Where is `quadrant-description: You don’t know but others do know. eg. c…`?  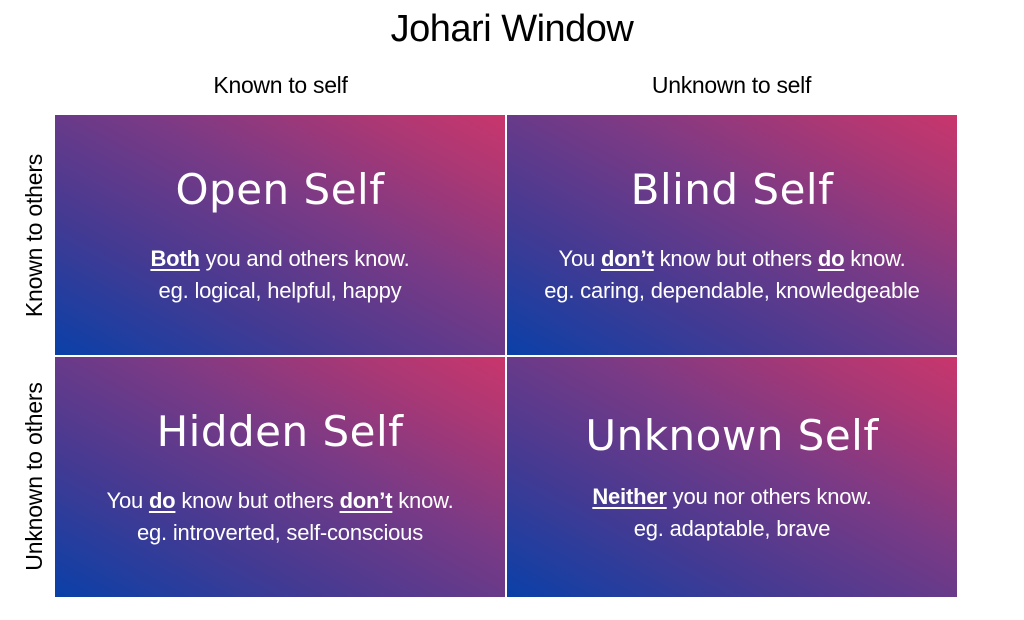 quadrant-description: You don’t know but others do know. eg. c… is located at coordinates (732, 275).